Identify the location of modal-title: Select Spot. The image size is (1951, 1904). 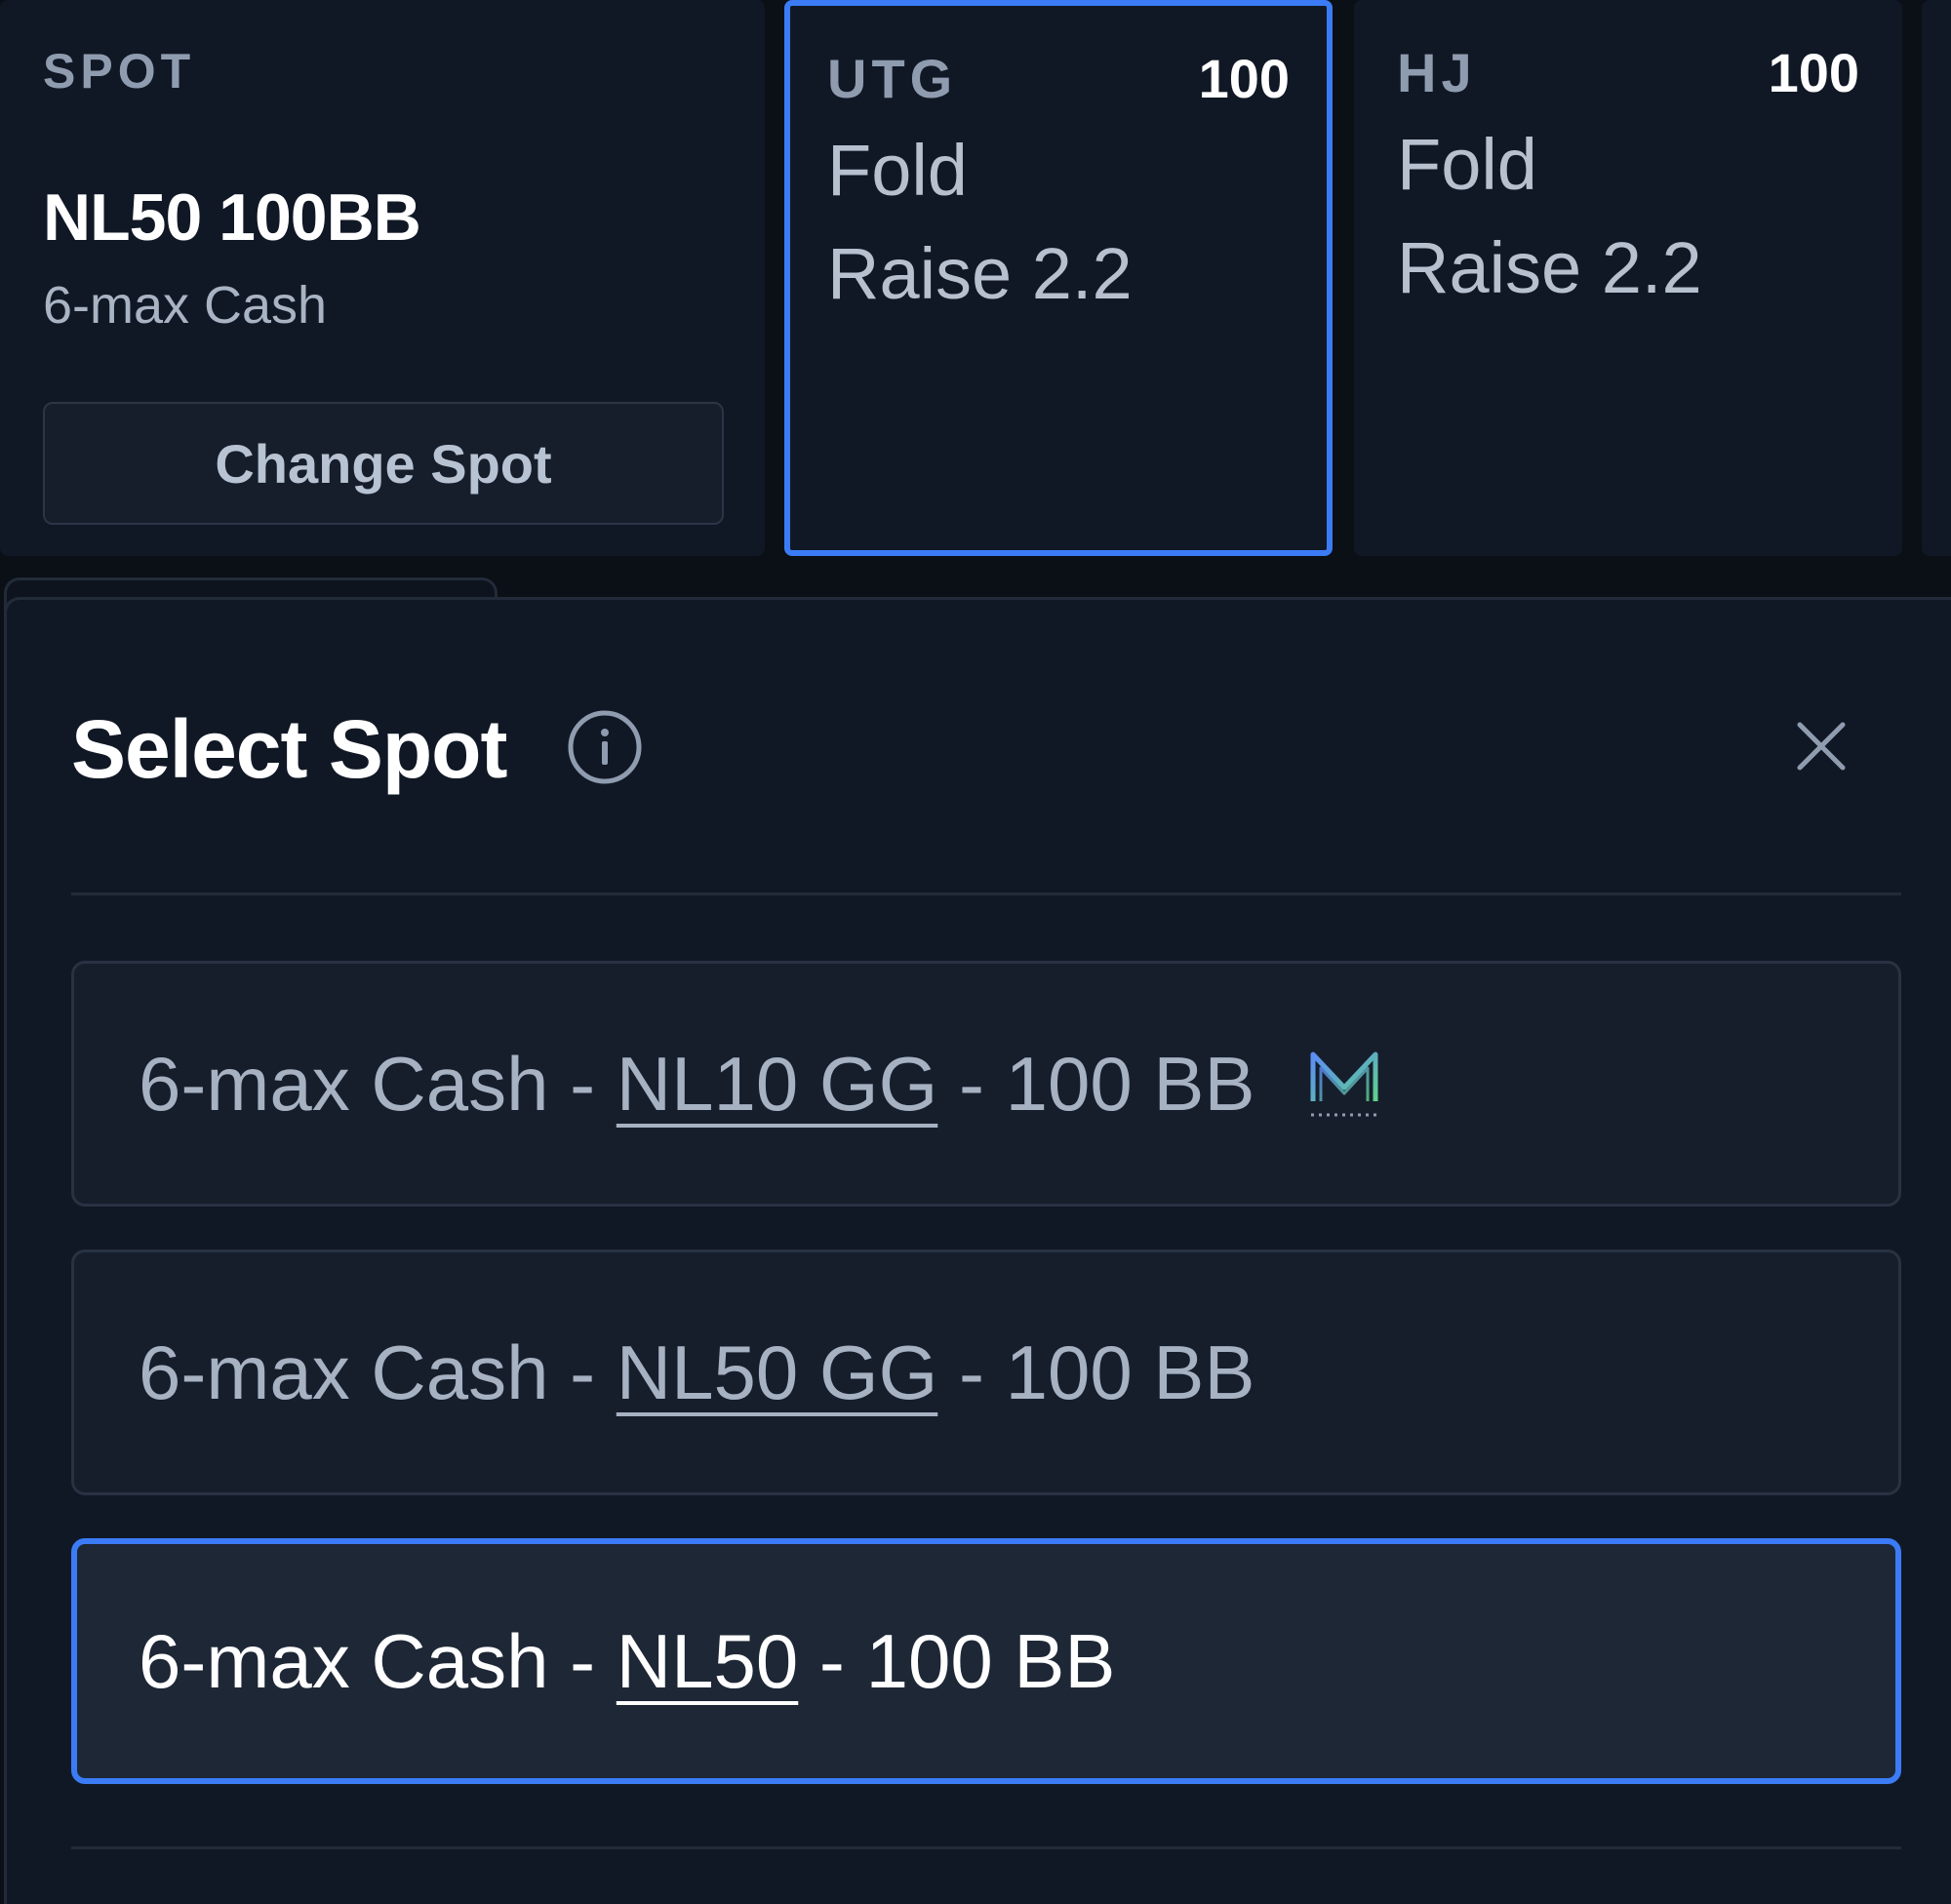
(289, 749).